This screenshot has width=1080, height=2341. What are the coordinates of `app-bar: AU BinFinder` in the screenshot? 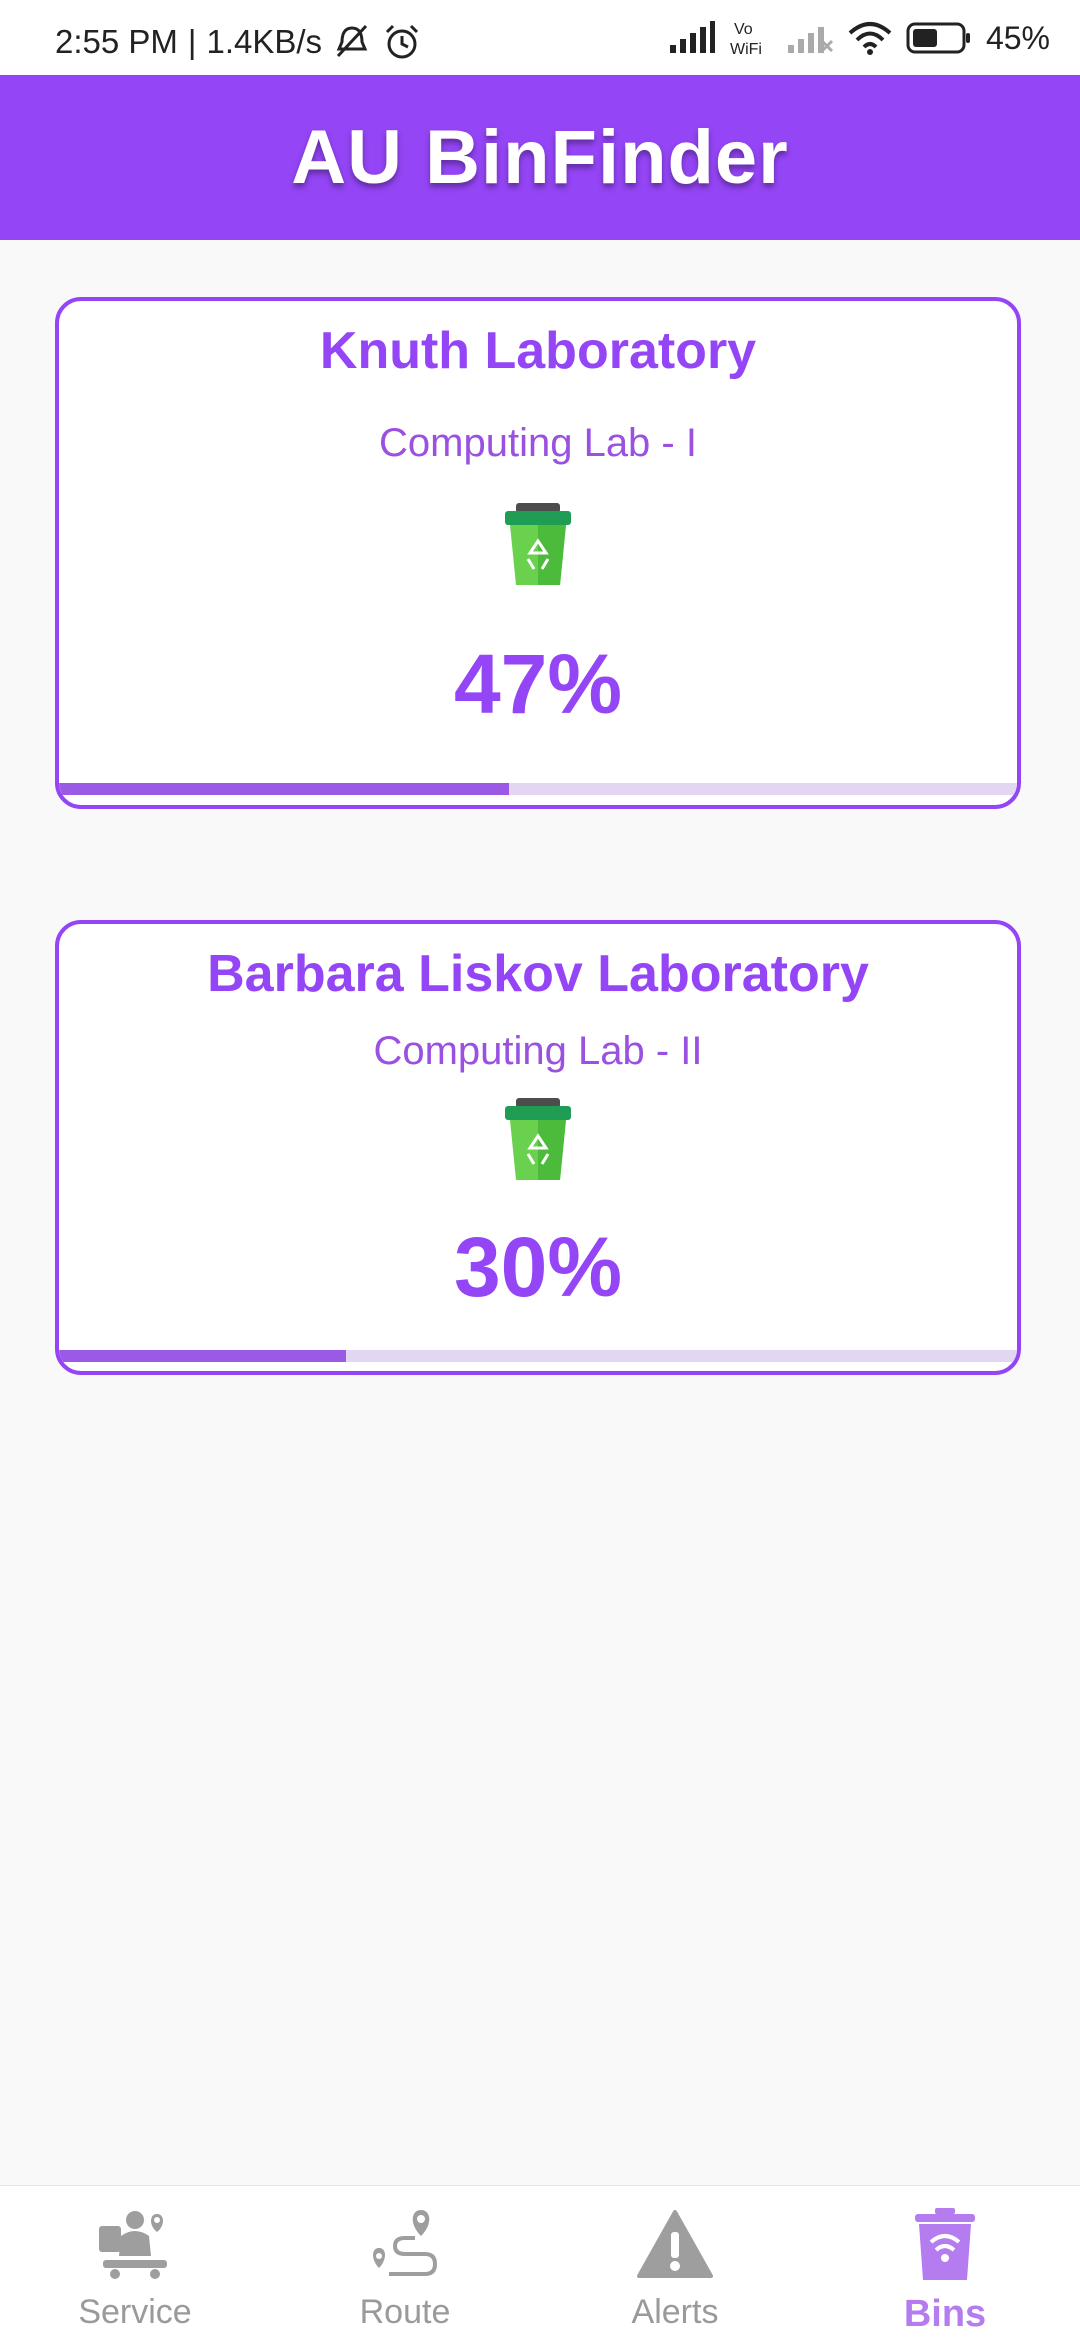 It's located at (540, 157).